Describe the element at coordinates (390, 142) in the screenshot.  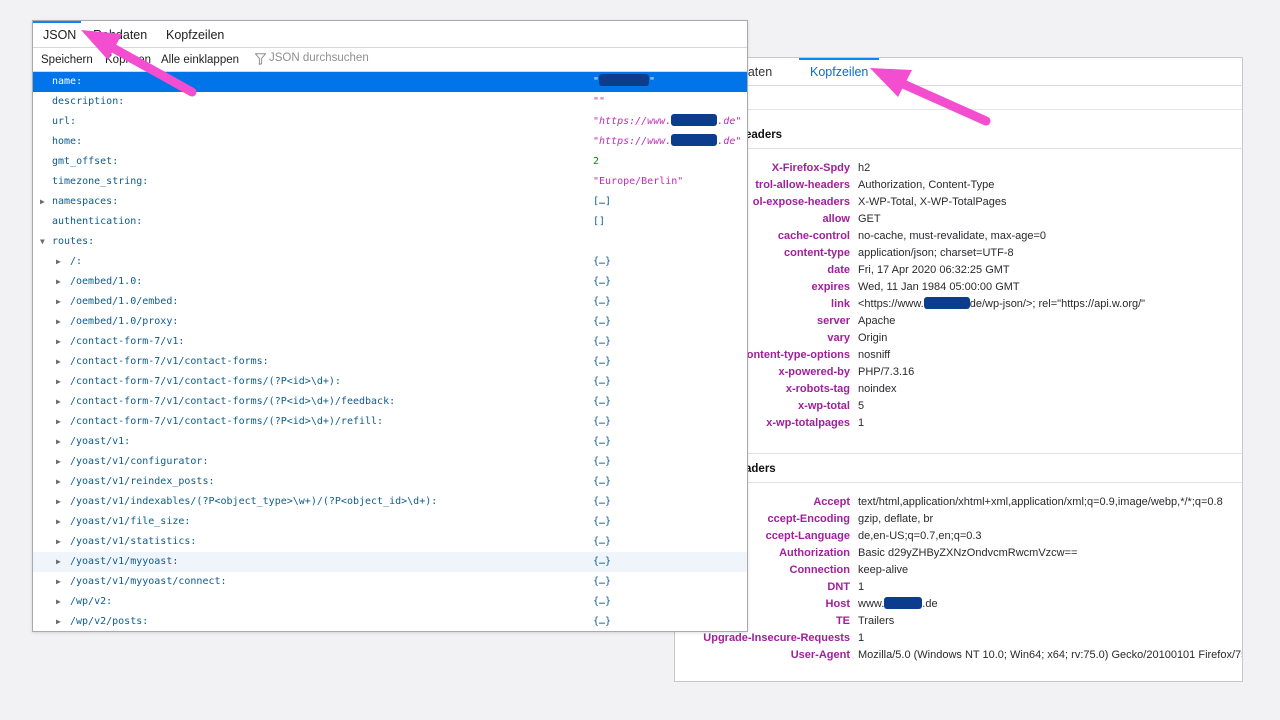
I see `json-row: home: "https://www. .de"` at that location.